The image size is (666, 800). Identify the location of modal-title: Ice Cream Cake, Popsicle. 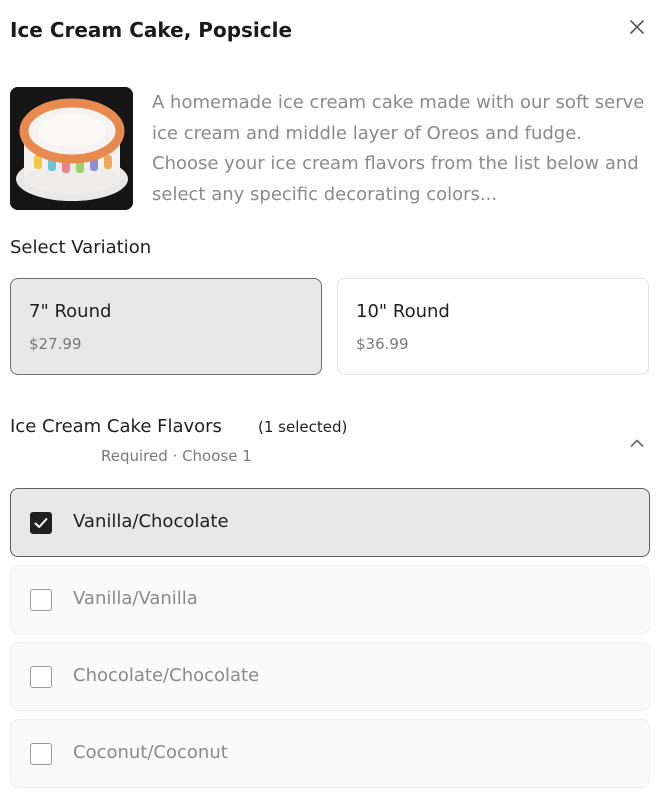
(151, 30).